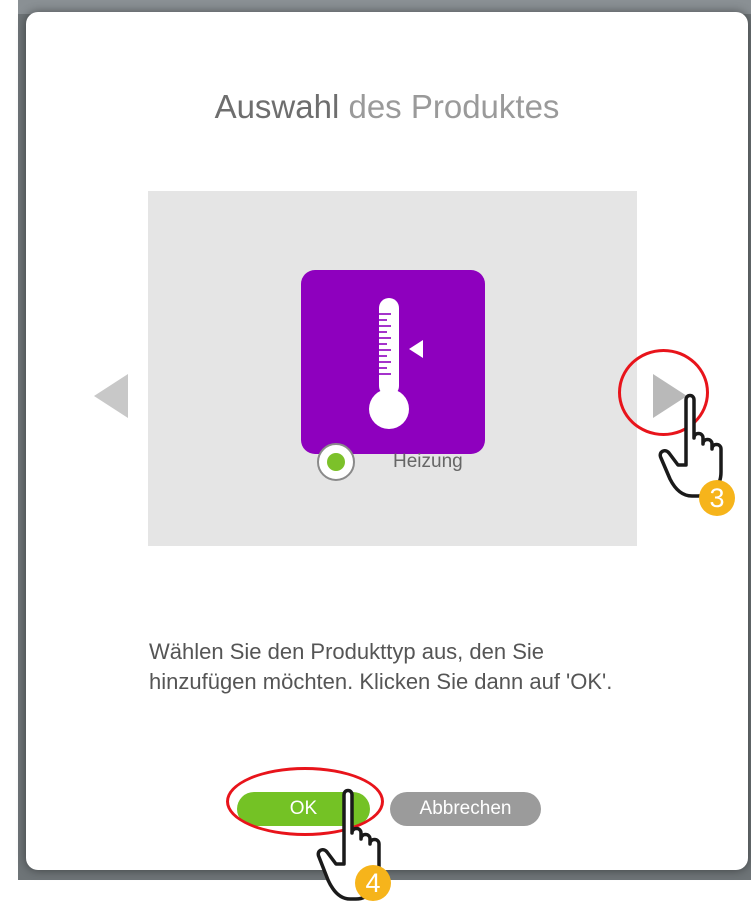 Image resolution: width=751 pixels, height=918 pixels. What do you see at coordinates (396, 363) in the screenshot?
I see `thermometer-icon` at bounding box center [396, 363].